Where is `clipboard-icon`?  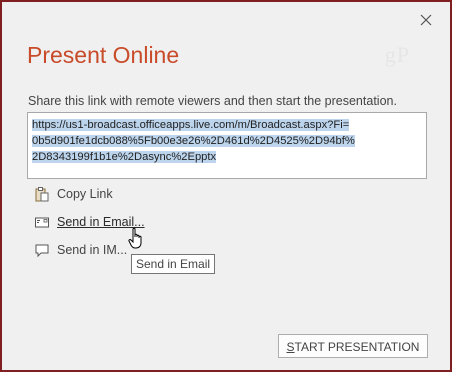
clipboard-icon is located at coordinates (42, 194).